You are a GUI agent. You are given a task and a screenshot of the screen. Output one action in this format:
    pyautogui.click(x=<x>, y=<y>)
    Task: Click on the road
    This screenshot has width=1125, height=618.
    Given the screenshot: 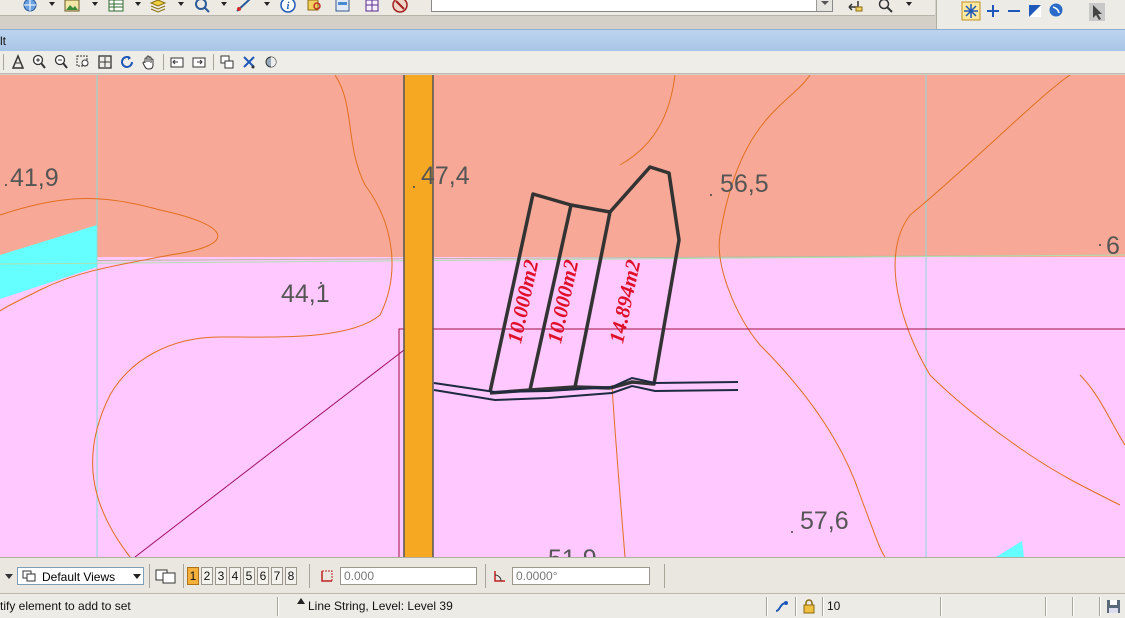 What is the action you would take?
    pyautogui.click(x=418, y=316)
    